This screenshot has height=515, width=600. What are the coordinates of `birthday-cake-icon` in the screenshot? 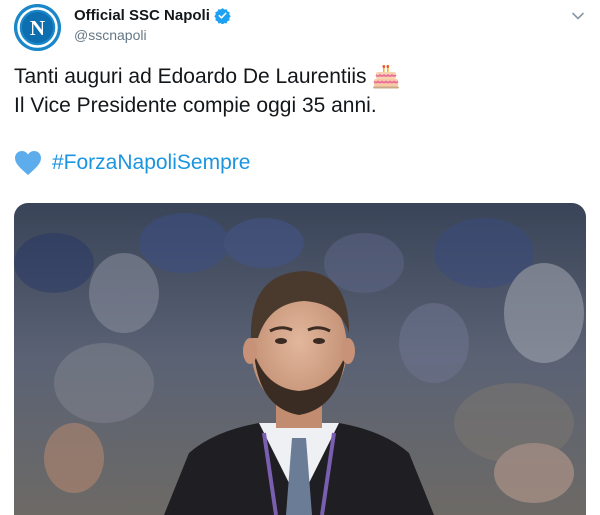 It's located at (385, 76).